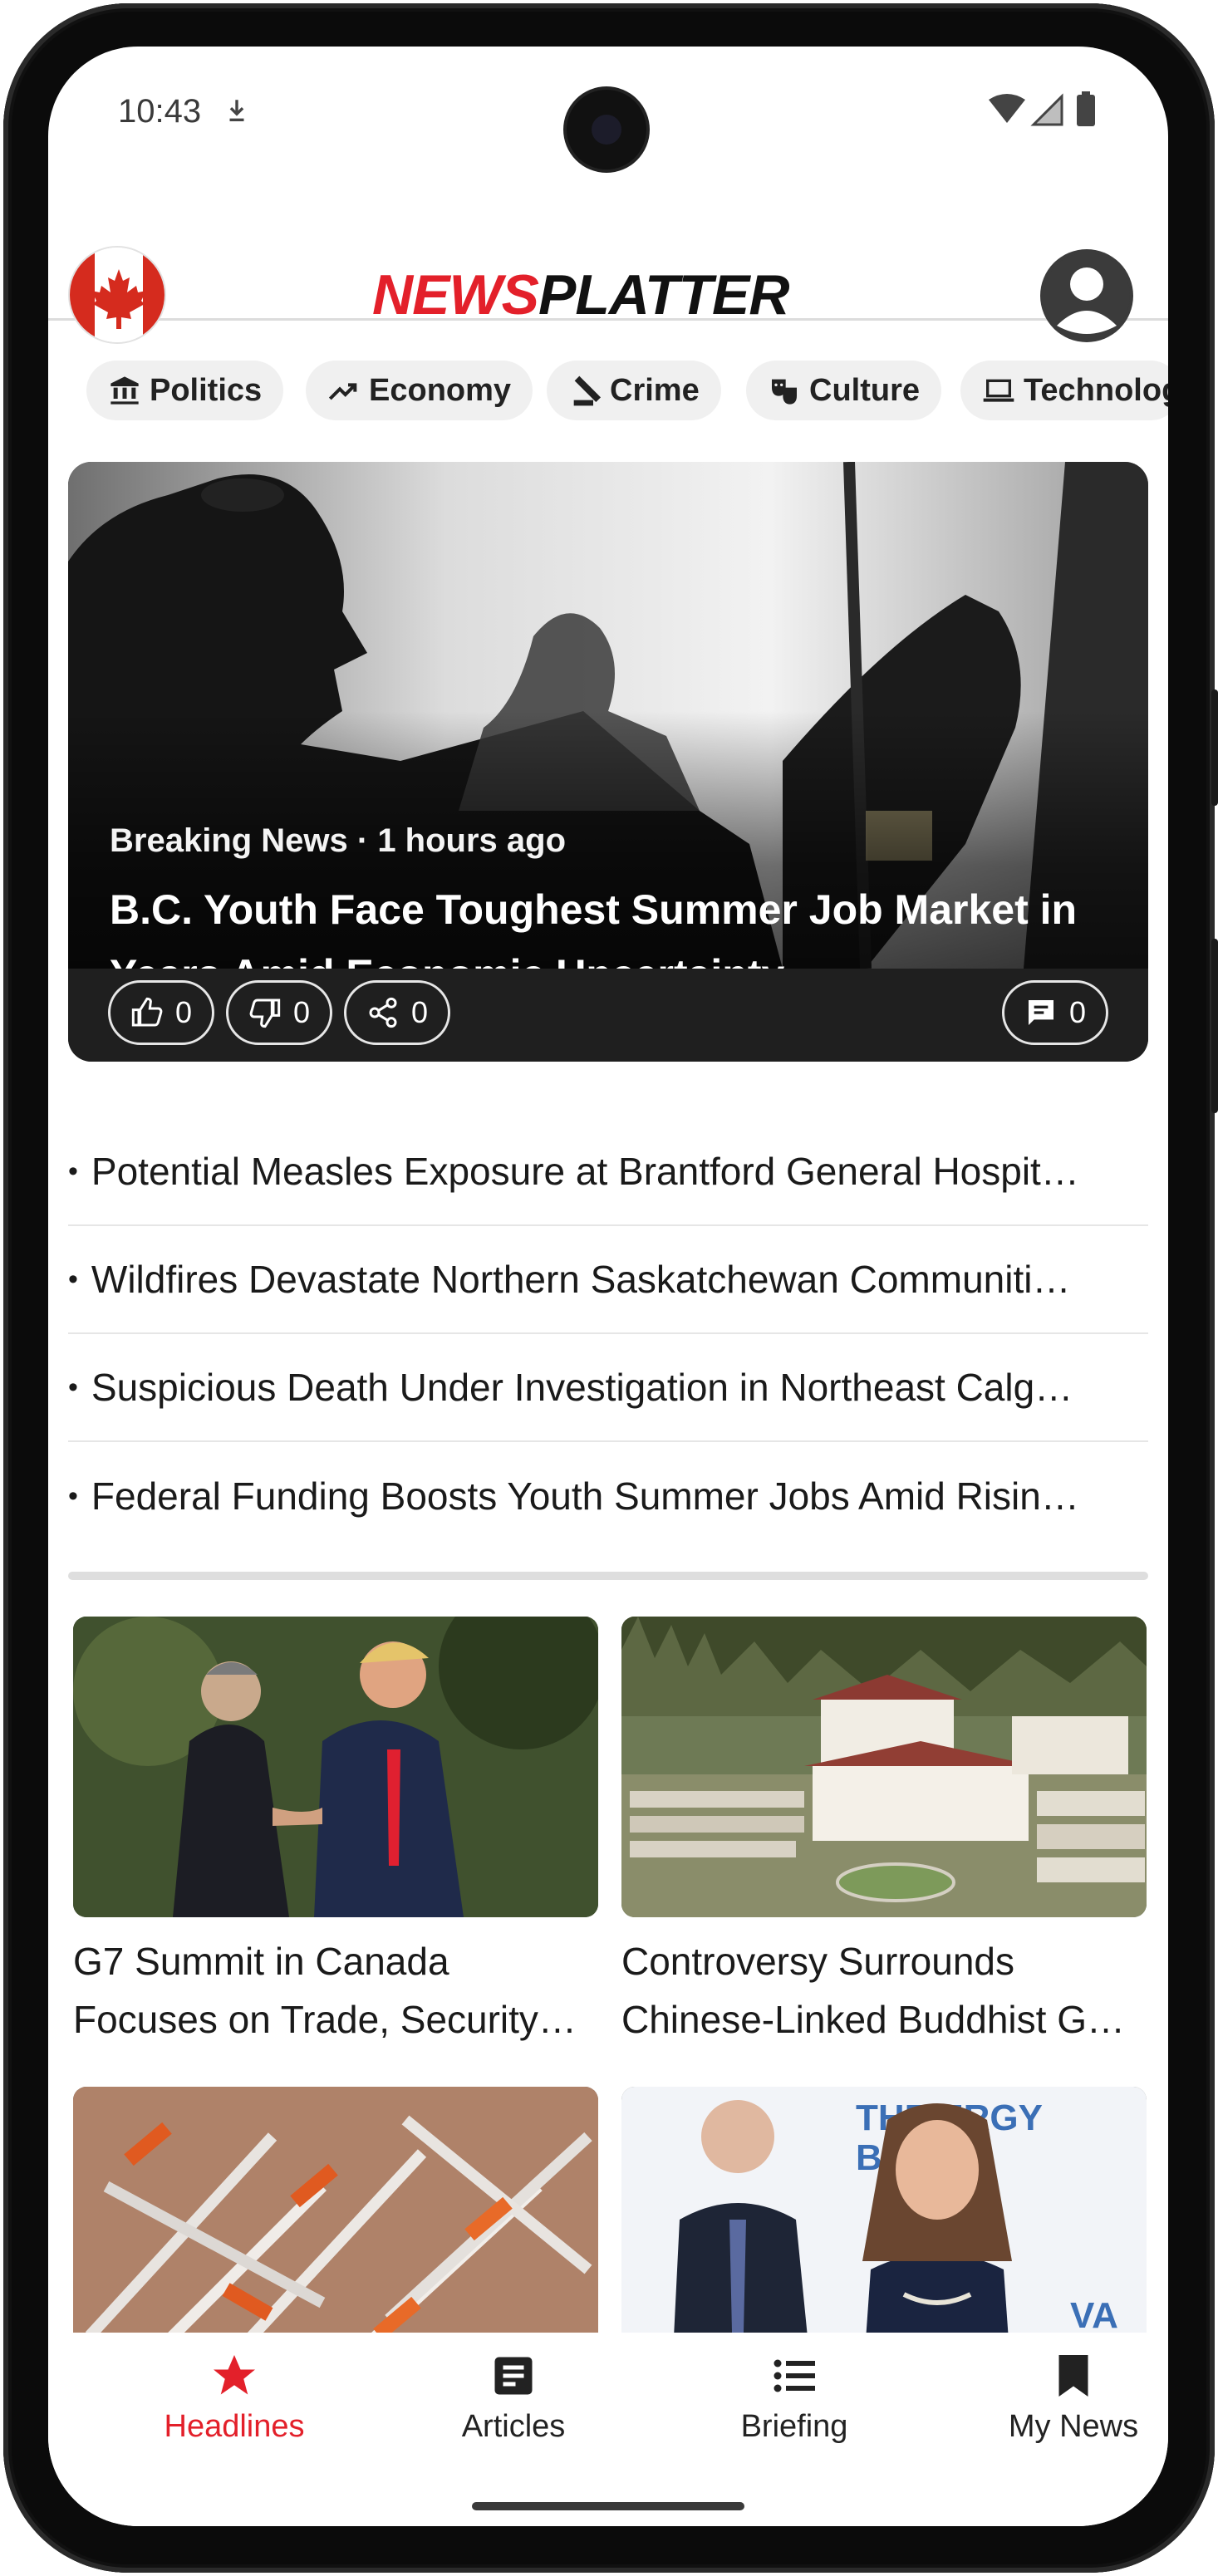 The width and height of the screenshot is (1218, 2576). I want to click on chip-politics: Politics, so click(185, 390).